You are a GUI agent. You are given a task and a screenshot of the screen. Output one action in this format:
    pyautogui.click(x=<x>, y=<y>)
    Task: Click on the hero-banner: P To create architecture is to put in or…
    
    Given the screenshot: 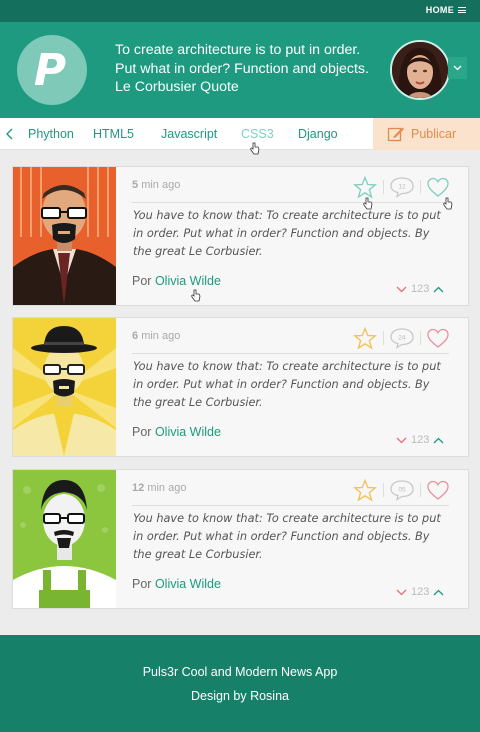 What is the action you would take?
    pyautogui.click(x=240, y=70)
    